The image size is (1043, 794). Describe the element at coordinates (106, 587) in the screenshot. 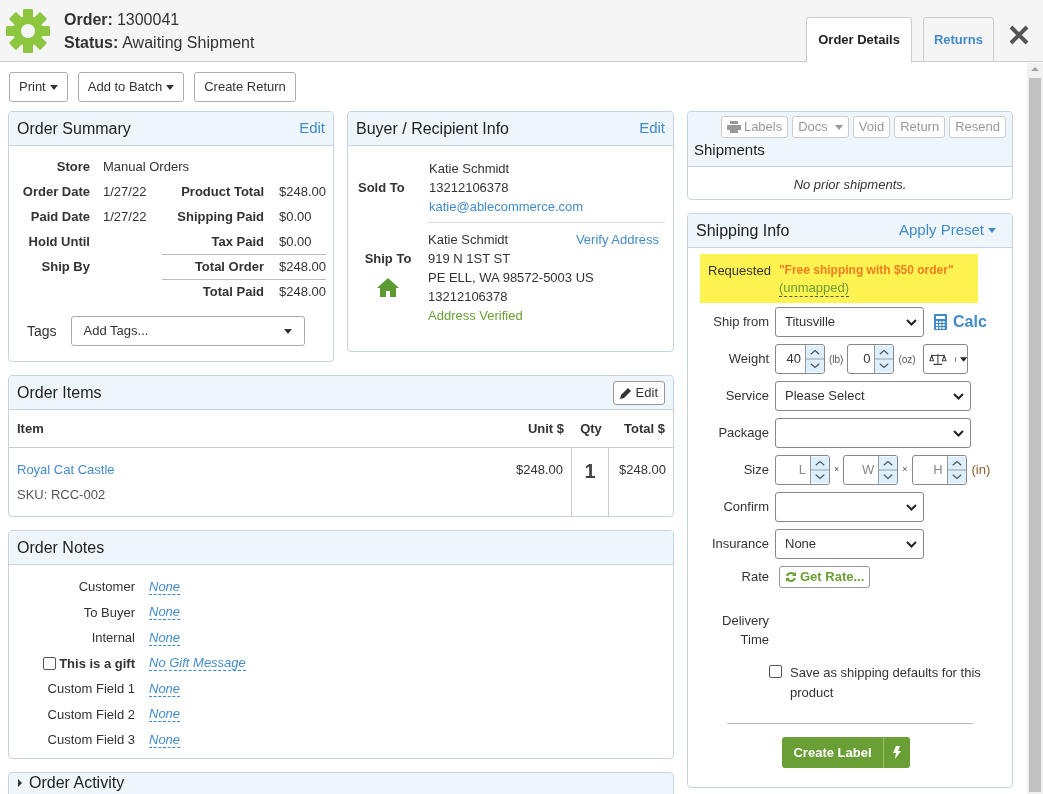

I see `field-label: Customer` at that location.